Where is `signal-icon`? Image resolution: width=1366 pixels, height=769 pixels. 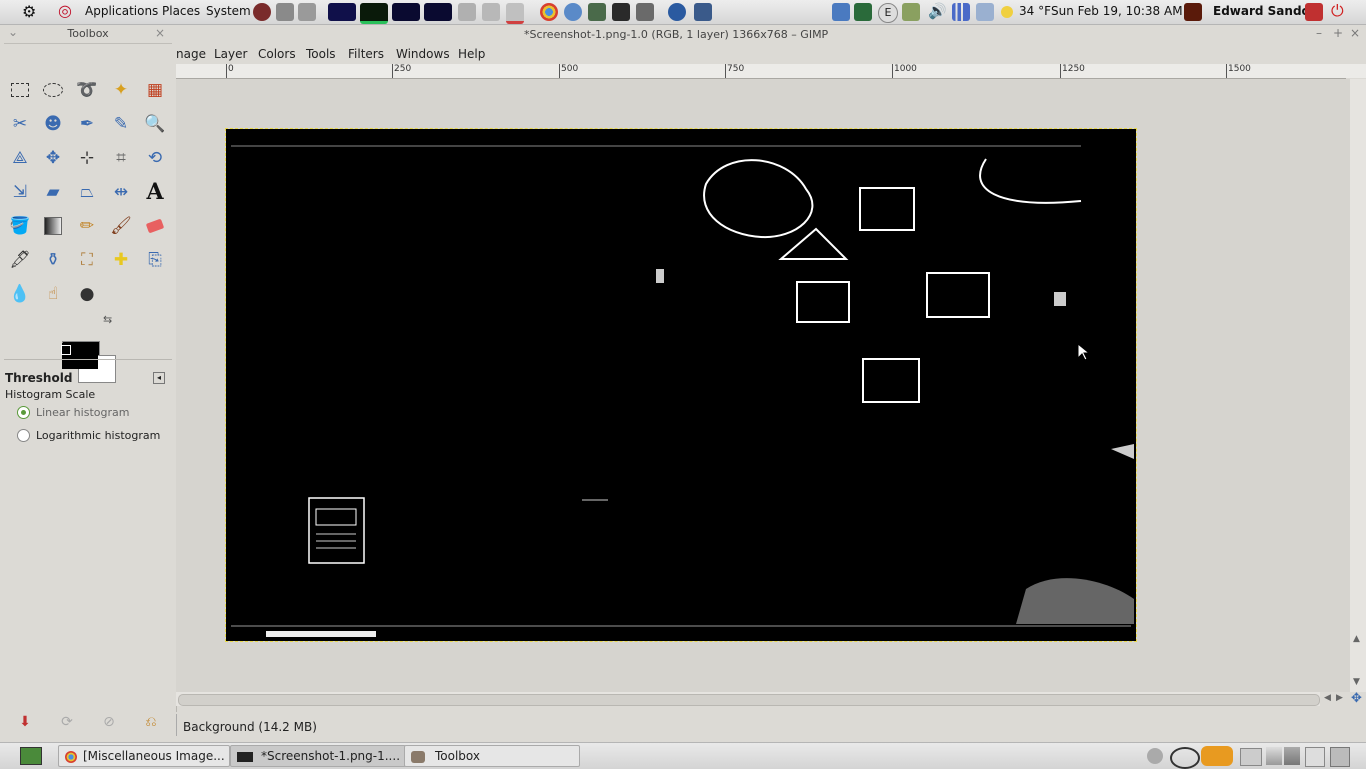 signal-icon is located at coordinates (961, 12).